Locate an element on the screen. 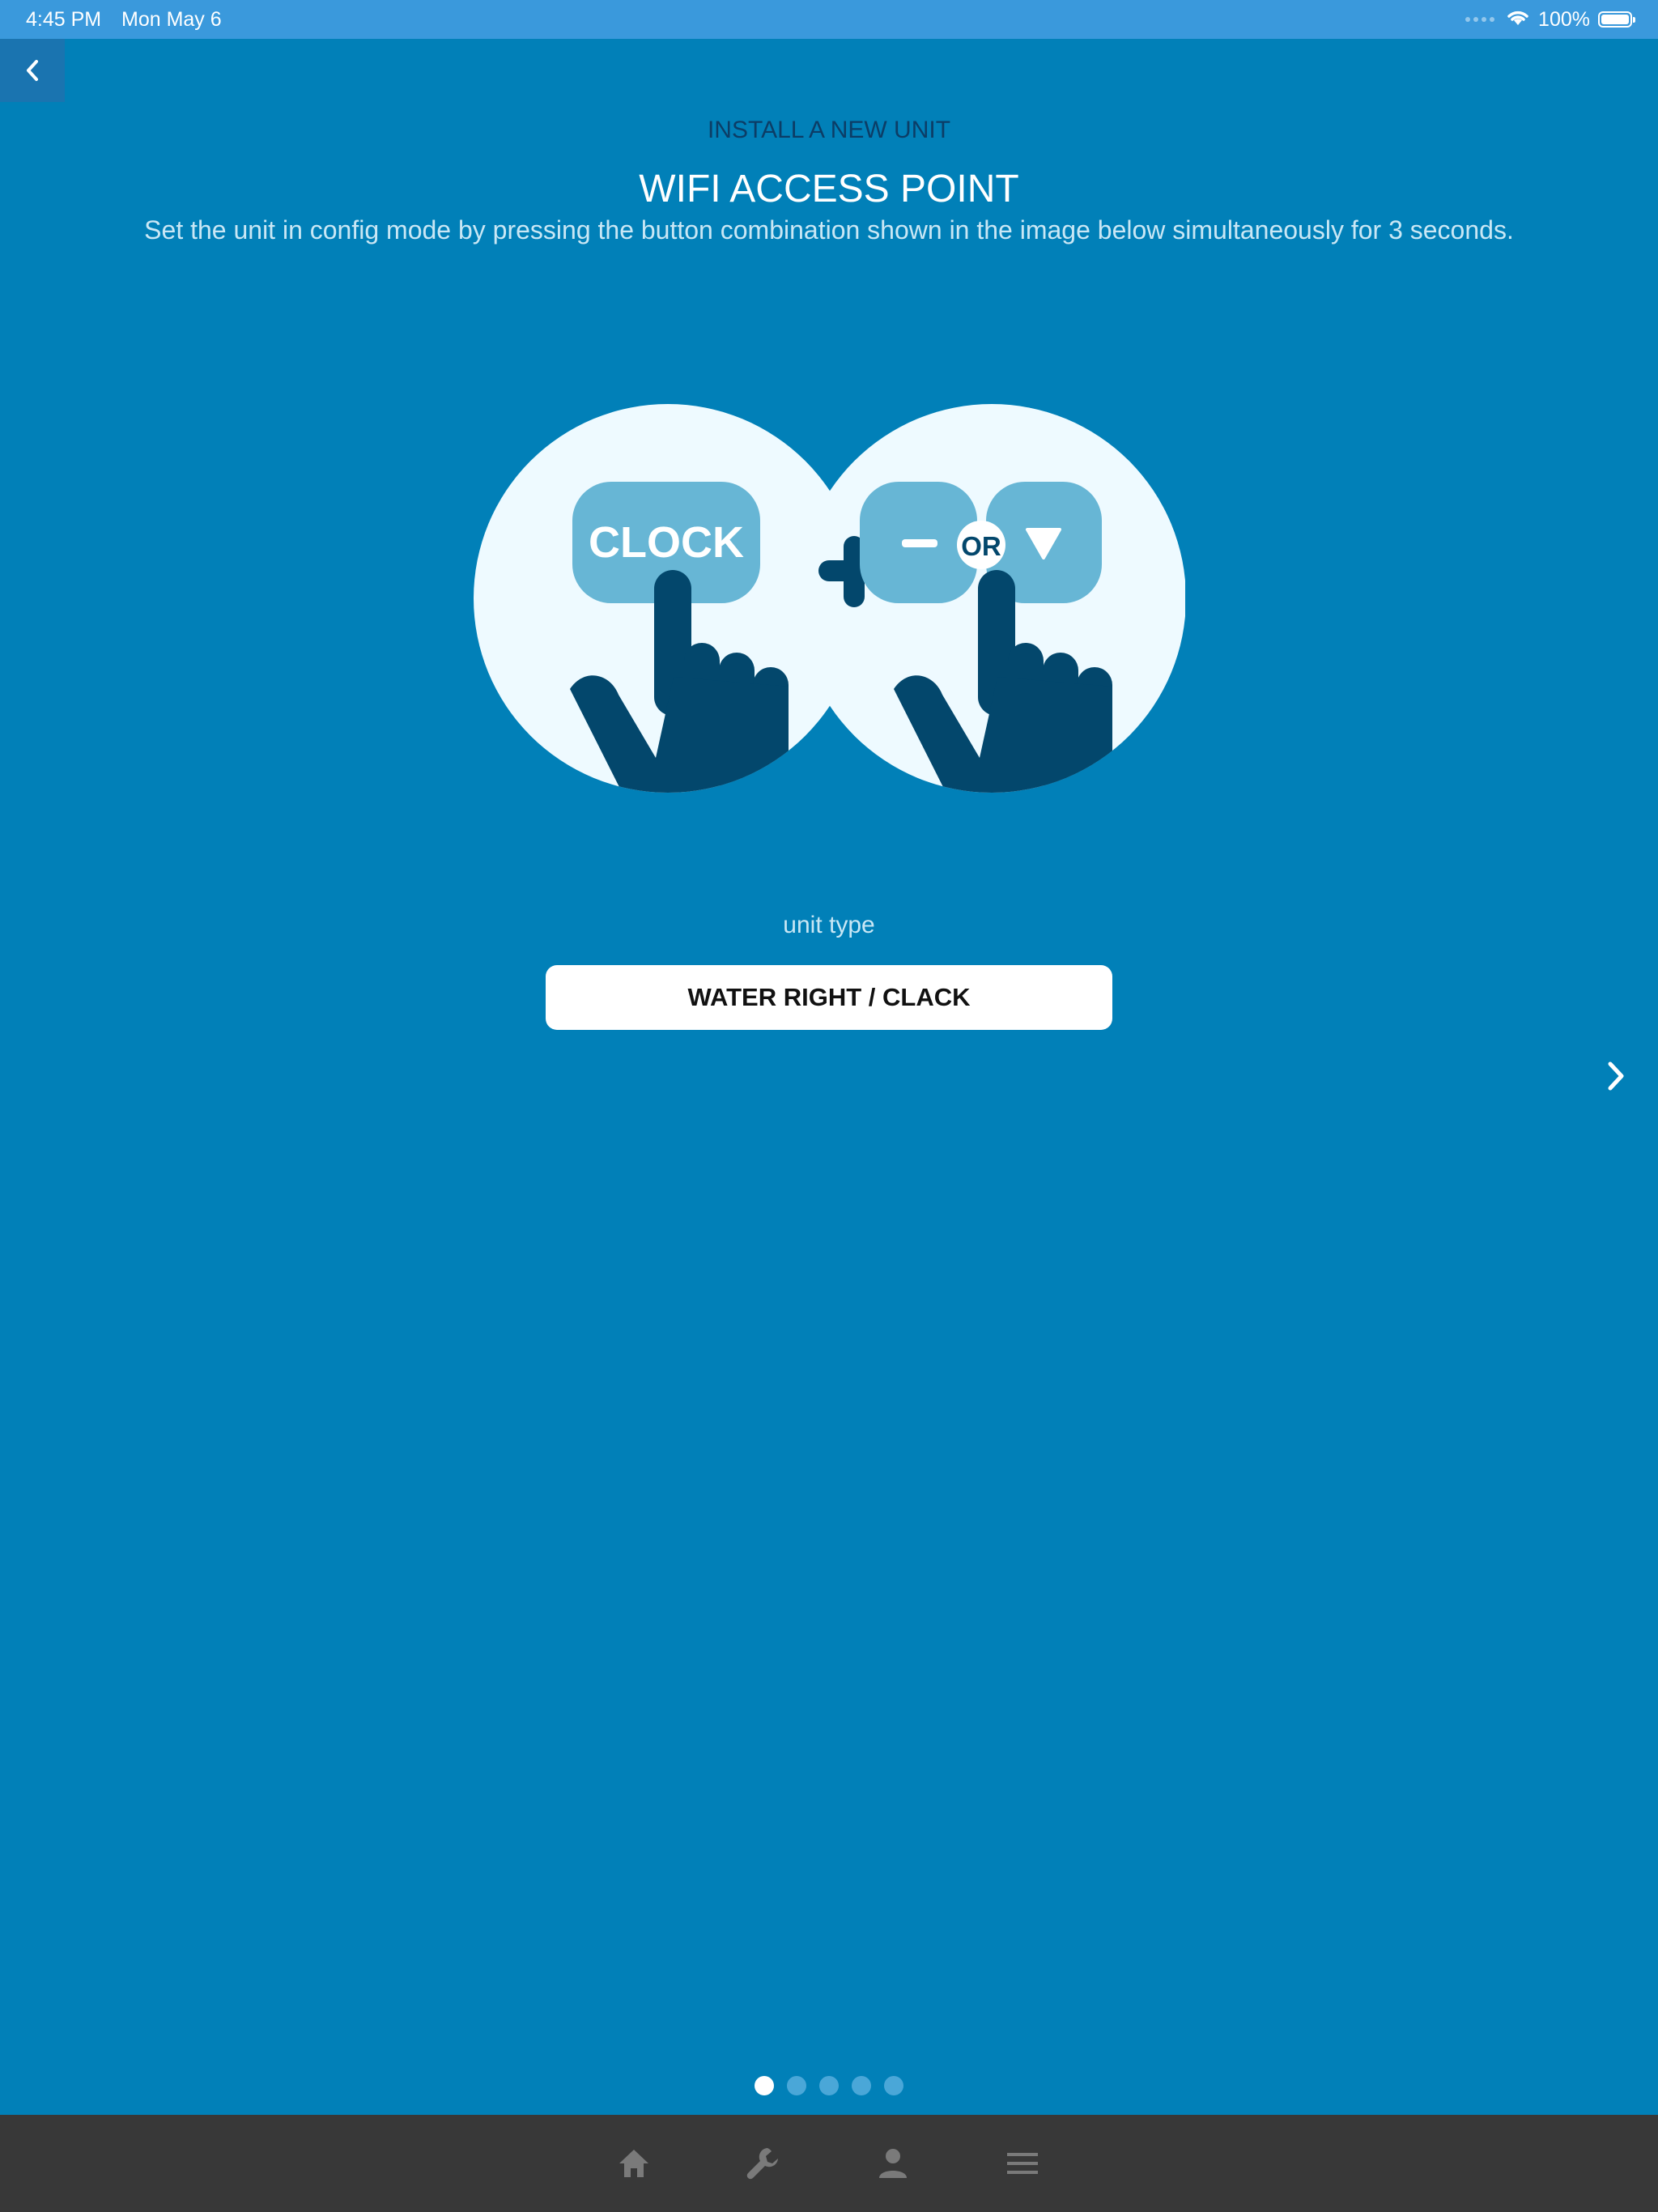 The height and width of the screenshot is (2212, 1658). tab-home is located at coordinates (634, 2164).